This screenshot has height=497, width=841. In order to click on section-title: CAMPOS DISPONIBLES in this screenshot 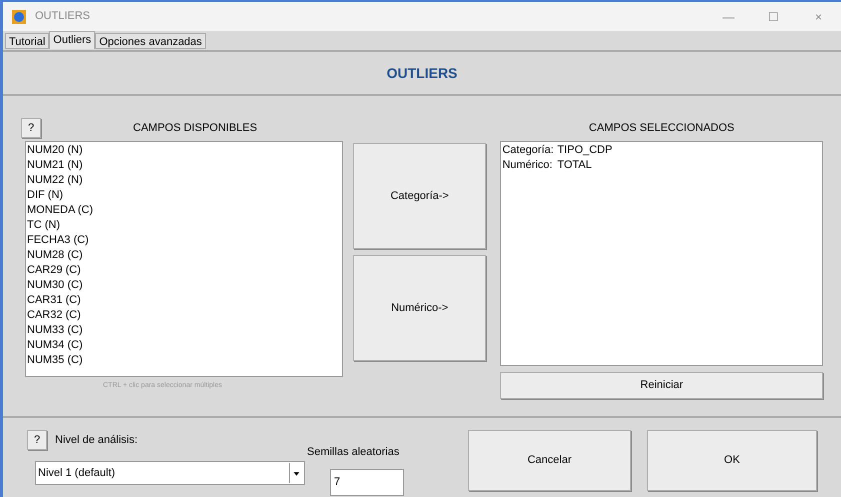, I will do `click(195, 128)`.